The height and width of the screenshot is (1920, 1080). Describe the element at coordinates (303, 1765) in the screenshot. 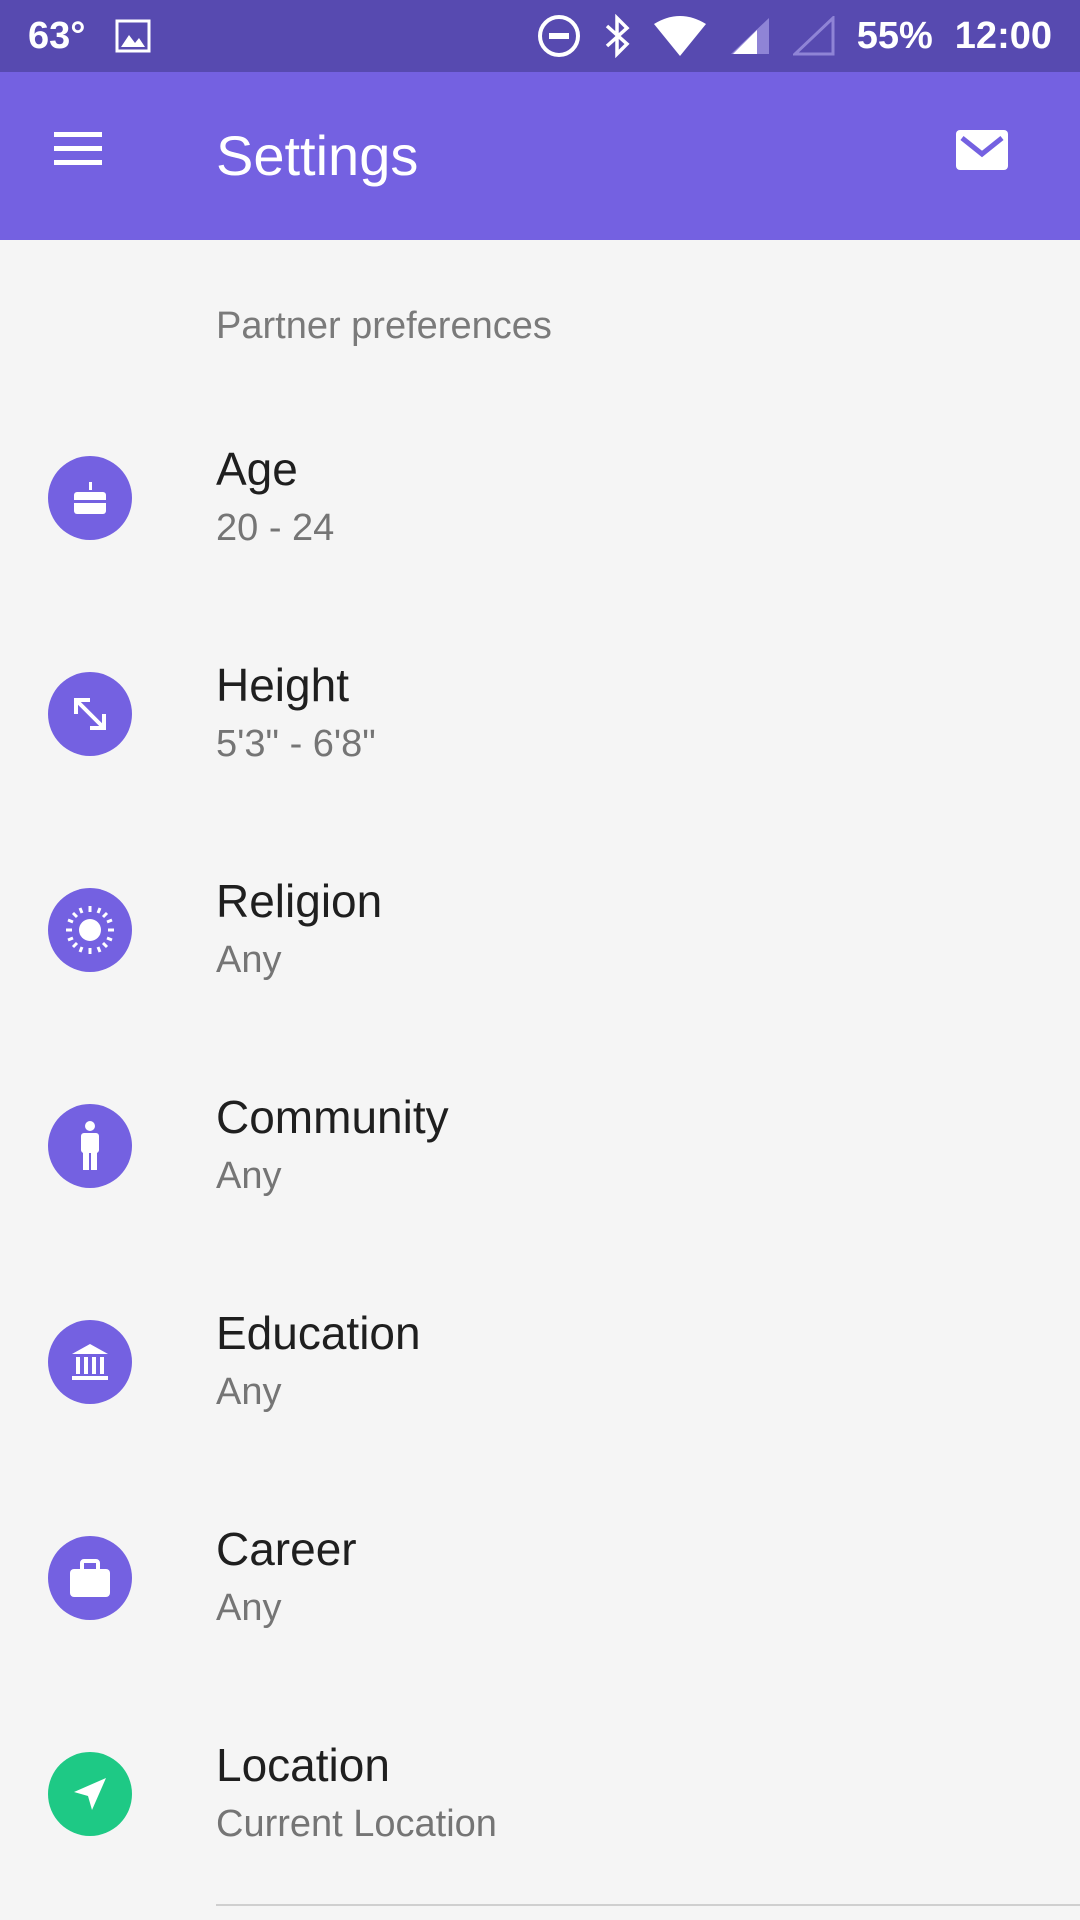

I see `preference-label: Location` at that location.